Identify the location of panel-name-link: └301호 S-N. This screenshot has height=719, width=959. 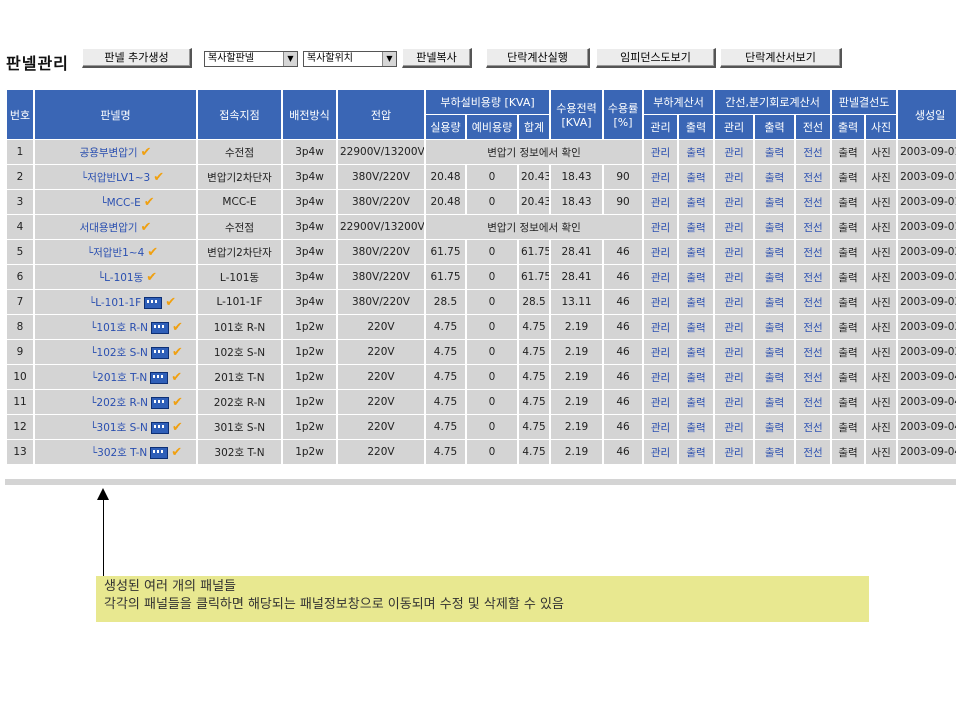
(119, 428).